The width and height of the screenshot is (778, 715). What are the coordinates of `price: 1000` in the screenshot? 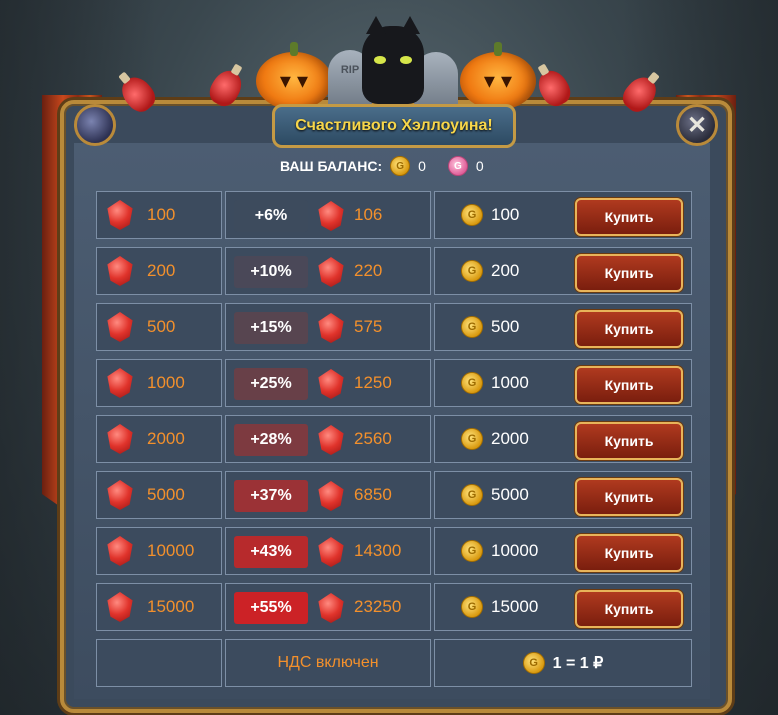 It's located at (510, 382).